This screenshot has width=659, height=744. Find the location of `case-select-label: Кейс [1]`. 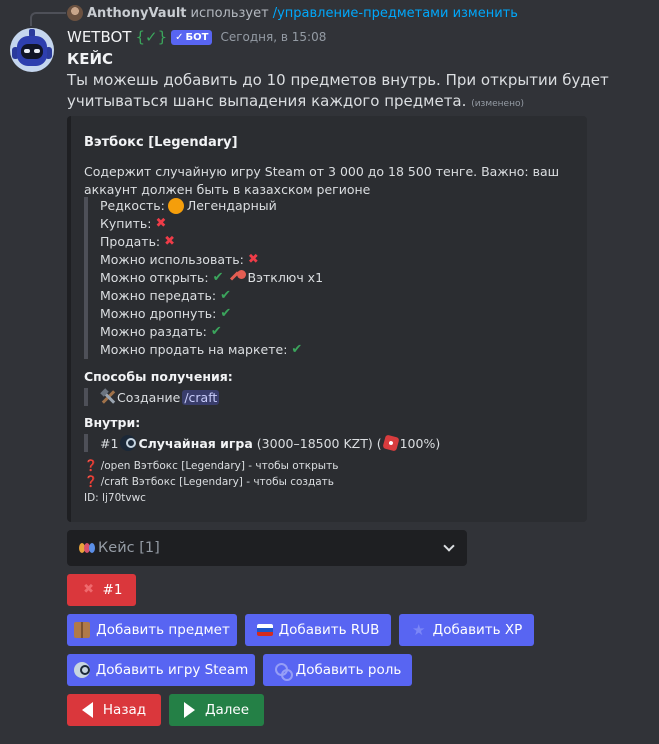

case-select-label: Кейс [1] is located at coordinates (129, 548).